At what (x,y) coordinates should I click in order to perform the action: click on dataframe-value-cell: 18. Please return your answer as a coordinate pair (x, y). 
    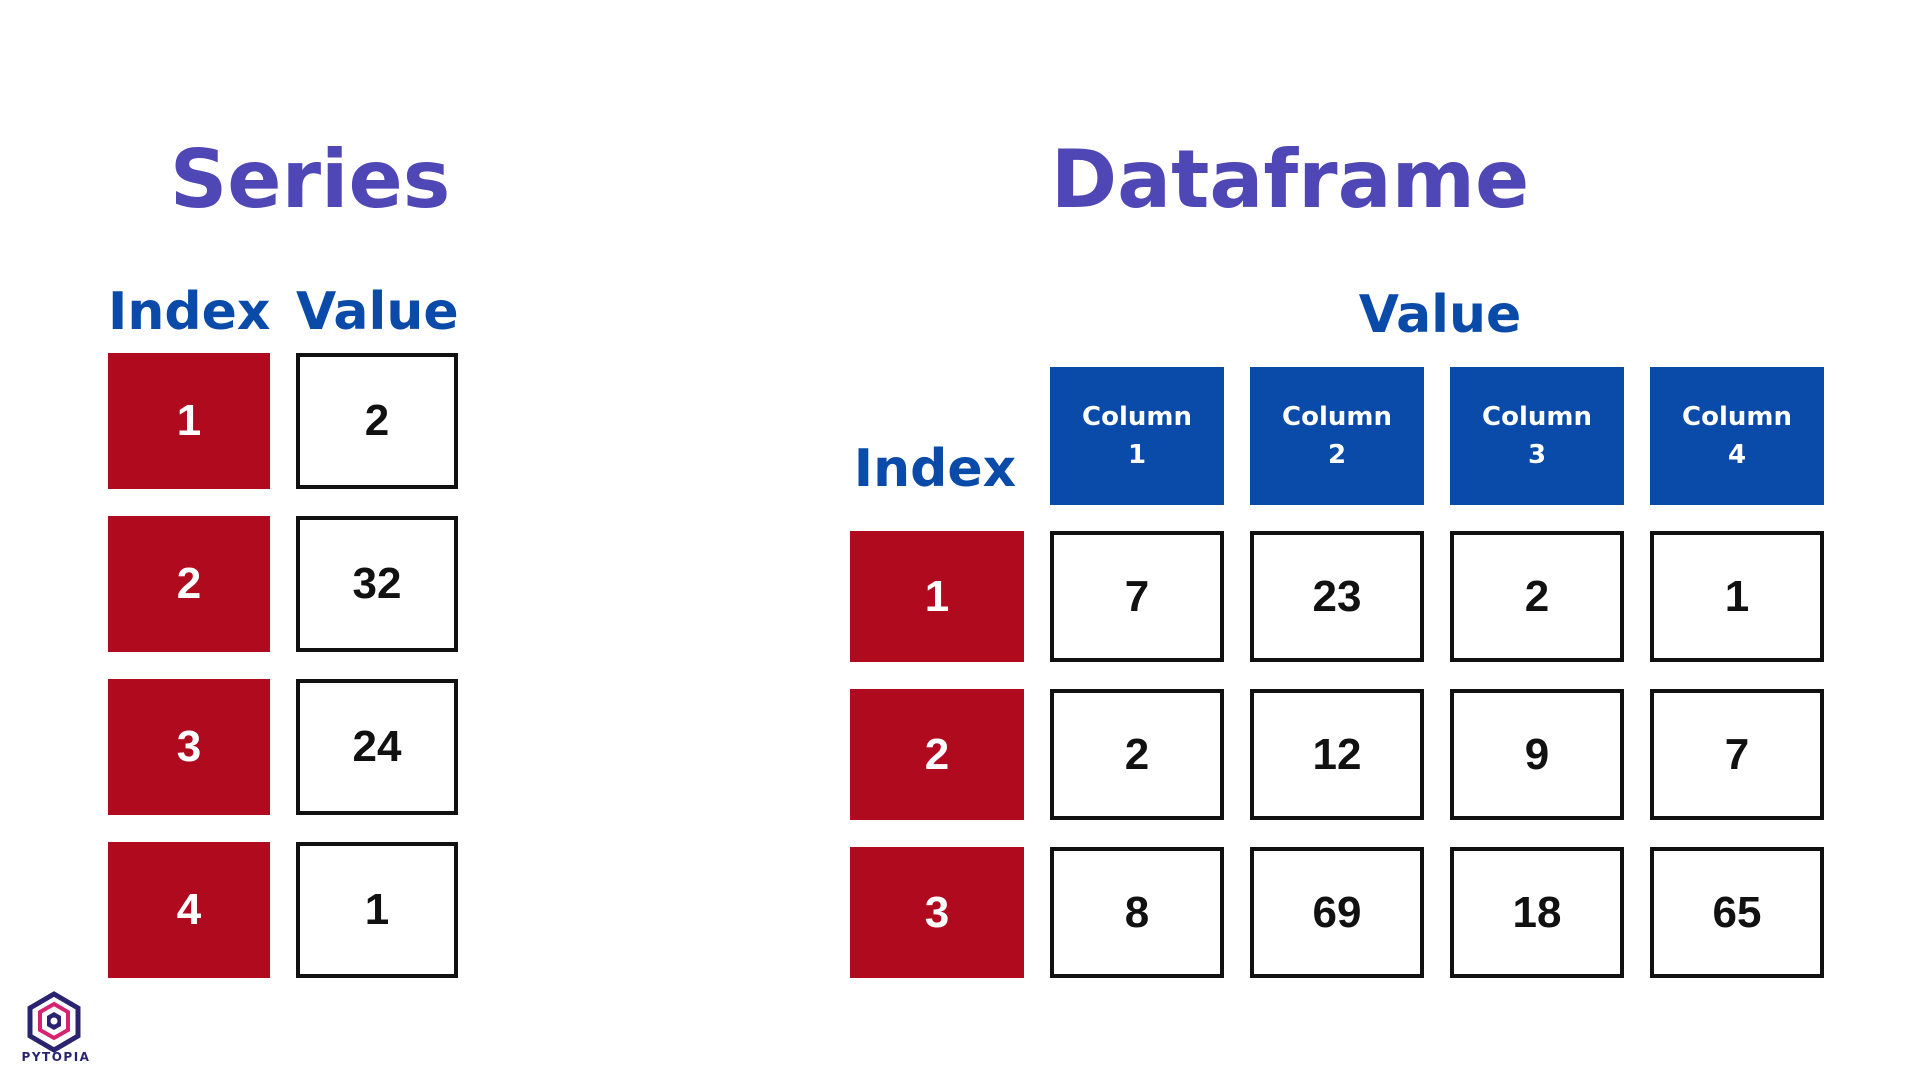
    Looking at the image, I should click on (1537, 912).